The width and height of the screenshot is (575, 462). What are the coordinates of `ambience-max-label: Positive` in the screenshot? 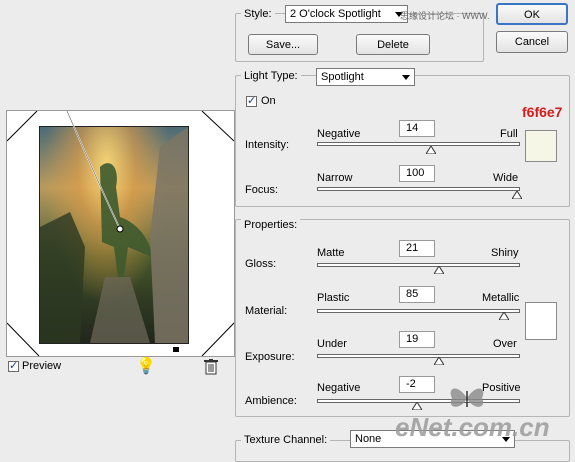 It's located at (501, 388).